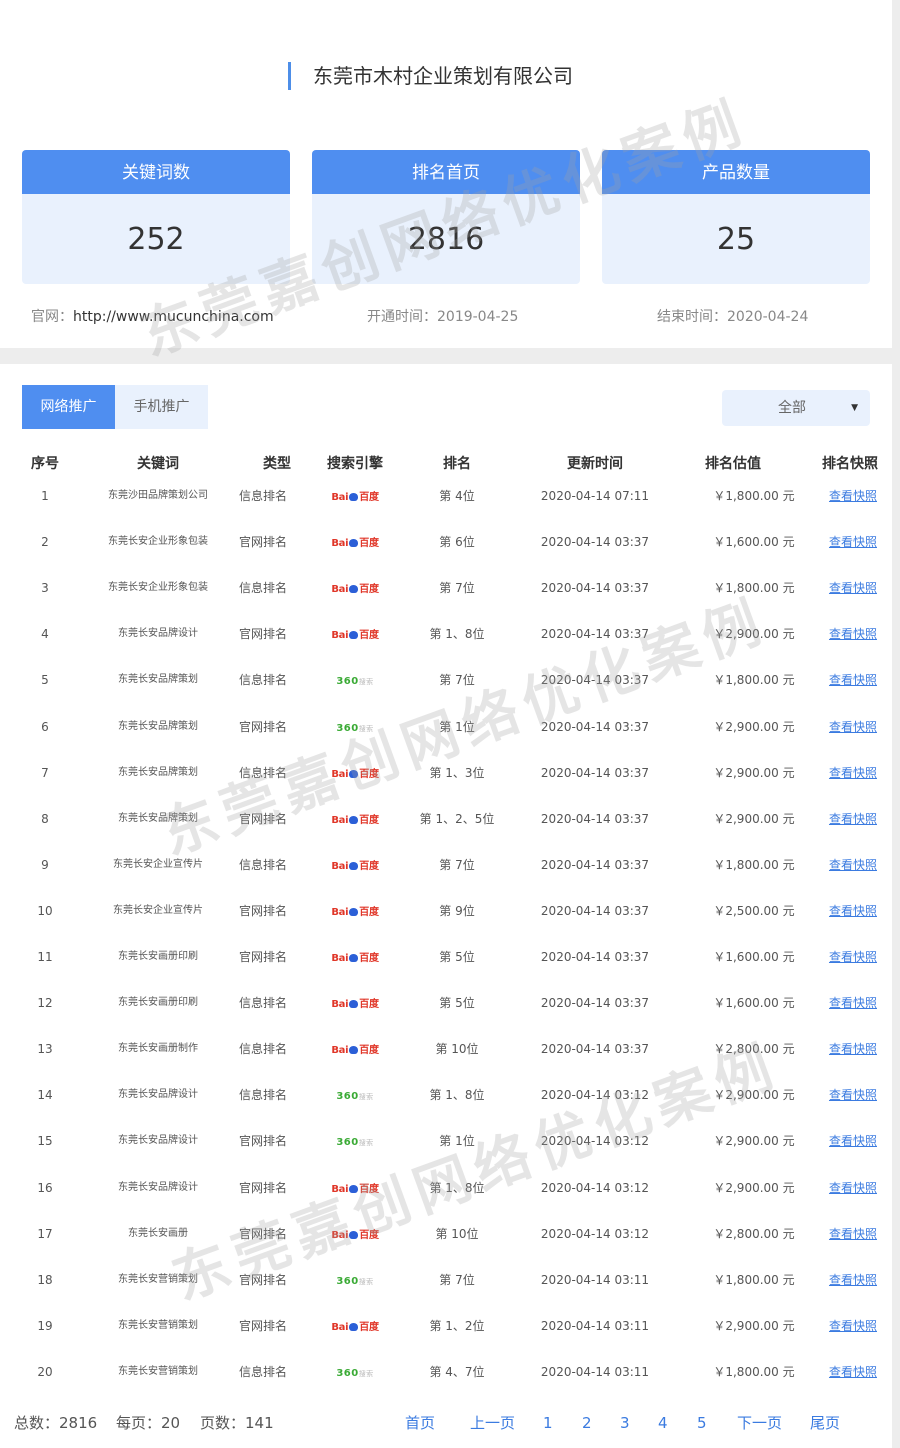  Describe the element at coordinates (68, 407) in the screenshot. I see `tab-web-promotion: 网络推广` at that location.